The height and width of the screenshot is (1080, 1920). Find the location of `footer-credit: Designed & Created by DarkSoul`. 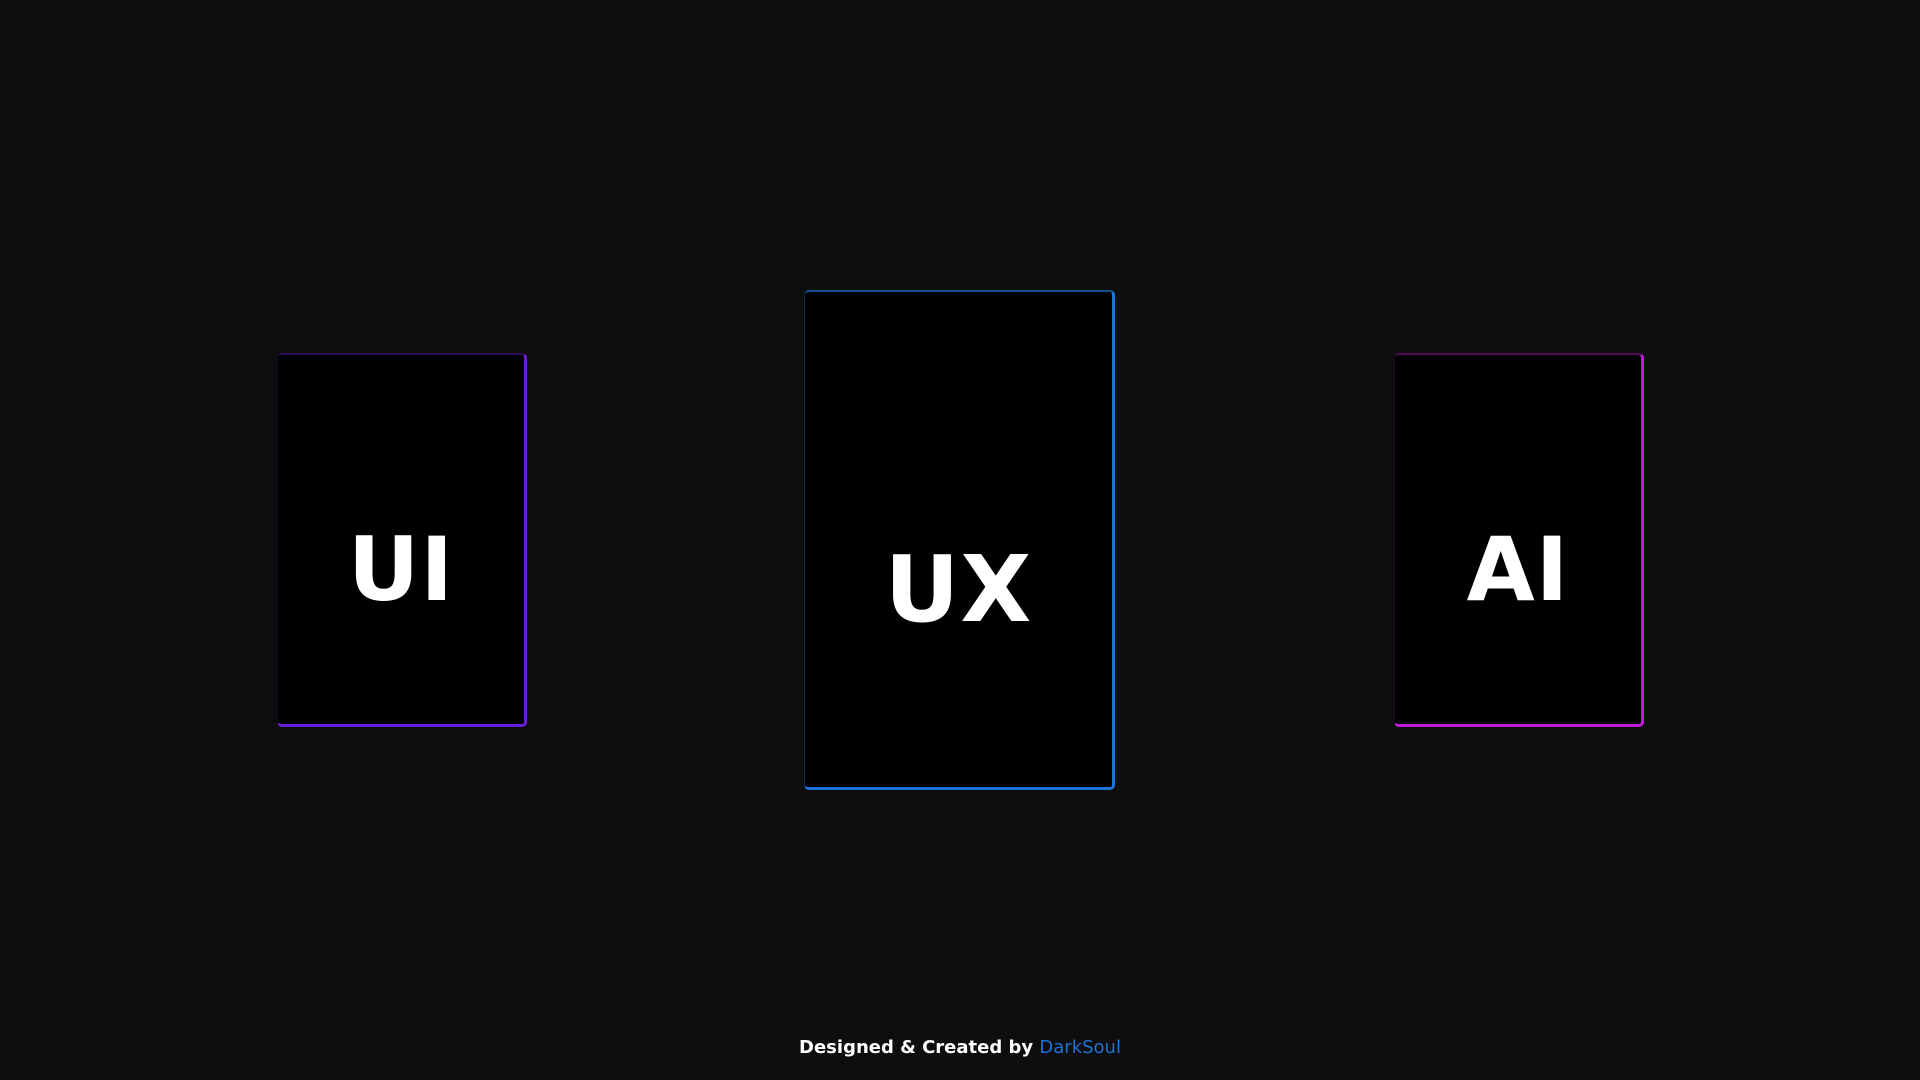

footer-credit: Designed & Created by DarkSoul is located at coordinates (960, 1047).